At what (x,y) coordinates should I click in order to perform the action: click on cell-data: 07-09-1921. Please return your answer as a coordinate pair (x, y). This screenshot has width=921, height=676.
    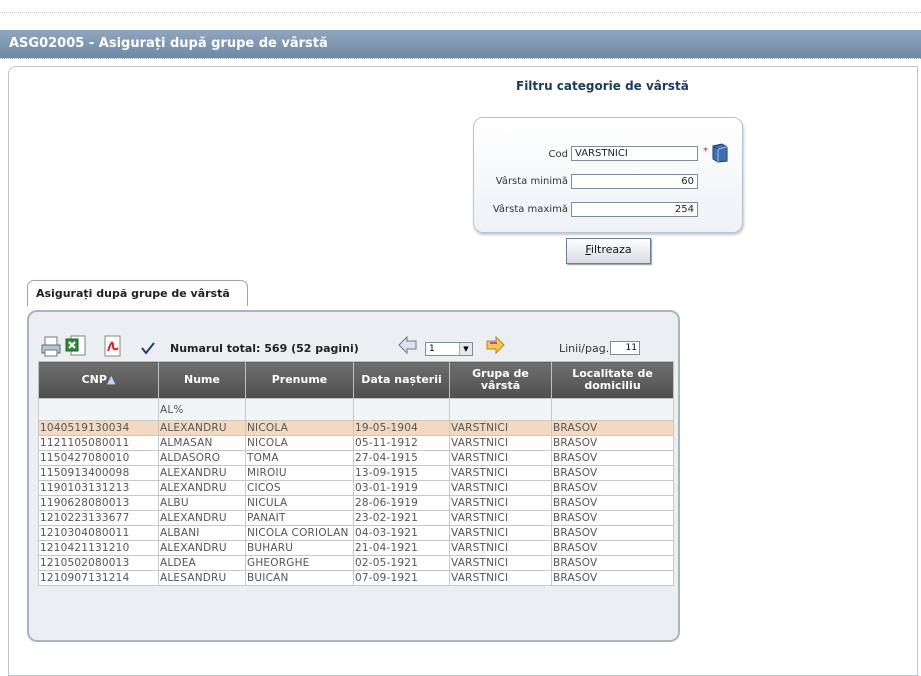
    Looking at the image, I should click on (401, 578).